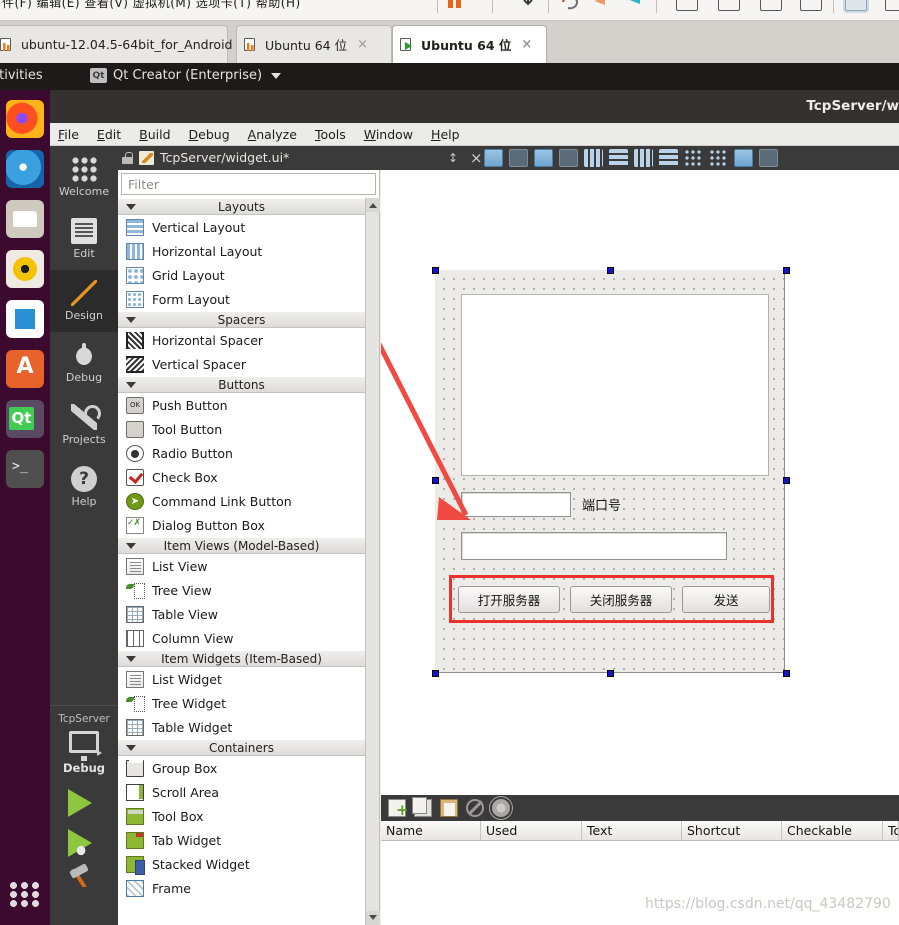 The height and width of the screenshot is (925, 899). I want to click on files-icon, so click(25, 219).